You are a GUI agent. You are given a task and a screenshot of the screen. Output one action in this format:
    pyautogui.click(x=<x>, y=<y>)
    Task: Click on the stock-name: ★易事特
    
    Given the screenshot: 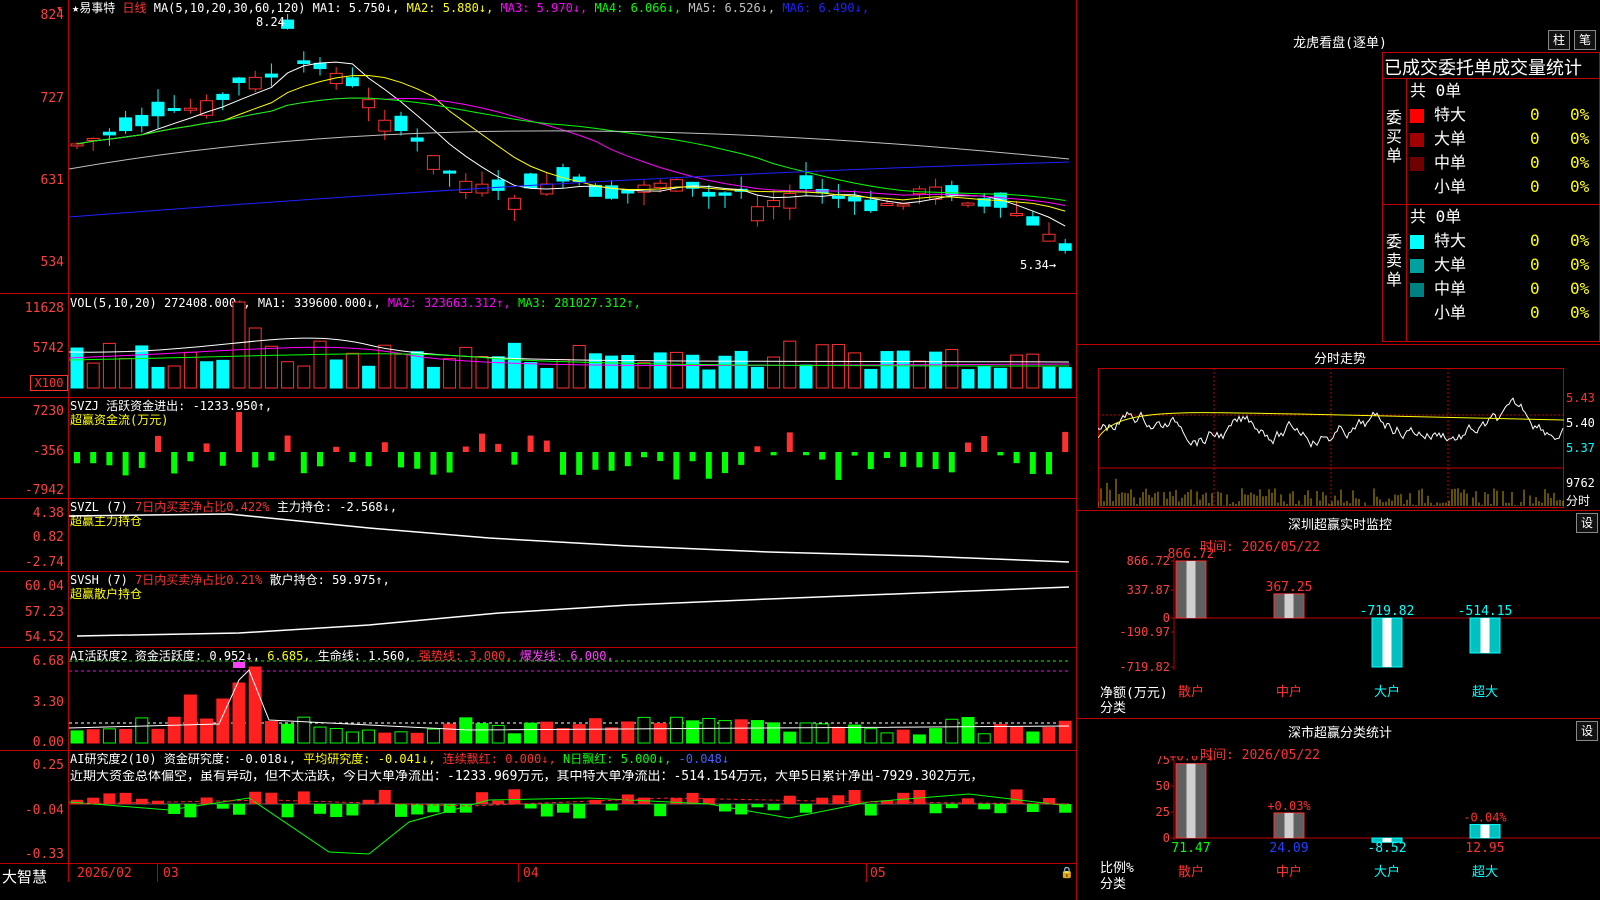 What is the action you would take?
    pyautogui.click(x=93, y=8)
    